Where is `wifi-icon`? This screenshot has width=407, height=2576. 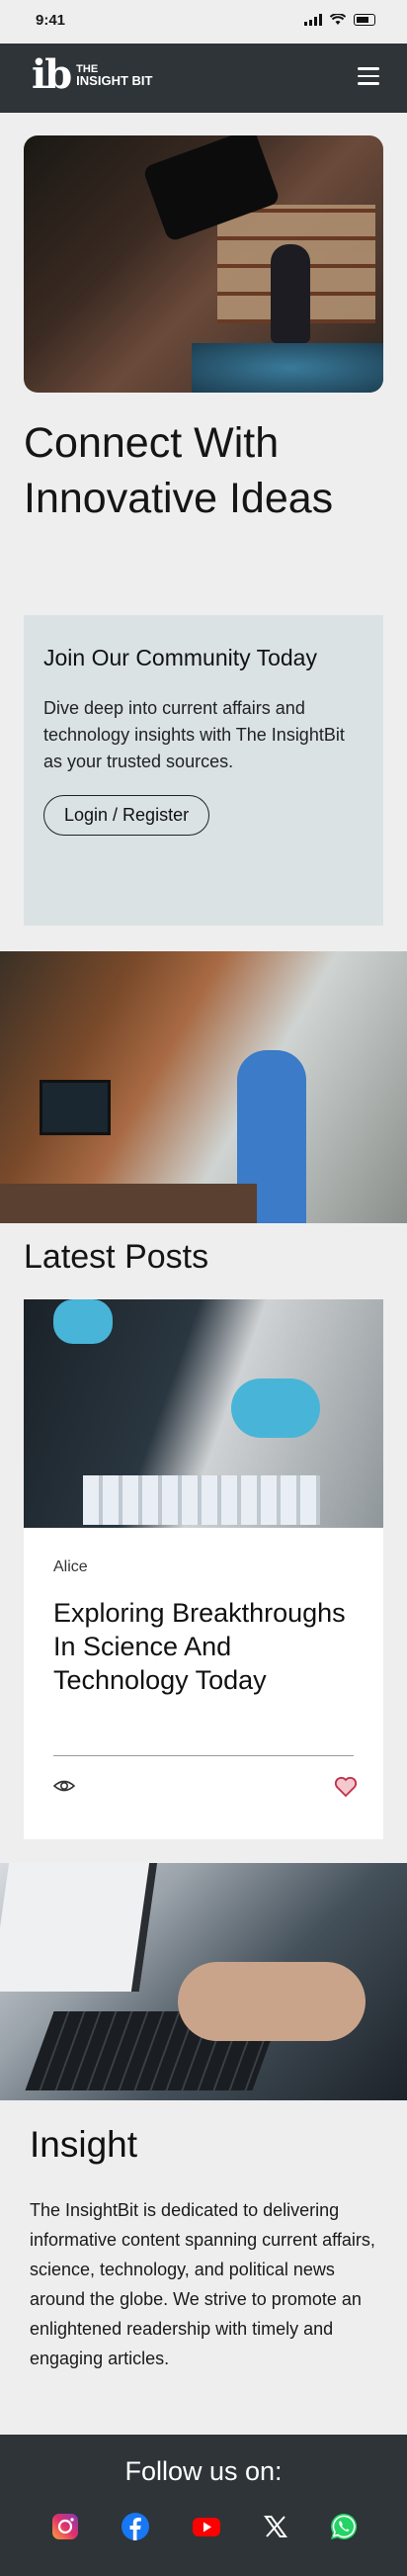 wifi-icon is located at coordinates (338, 19).